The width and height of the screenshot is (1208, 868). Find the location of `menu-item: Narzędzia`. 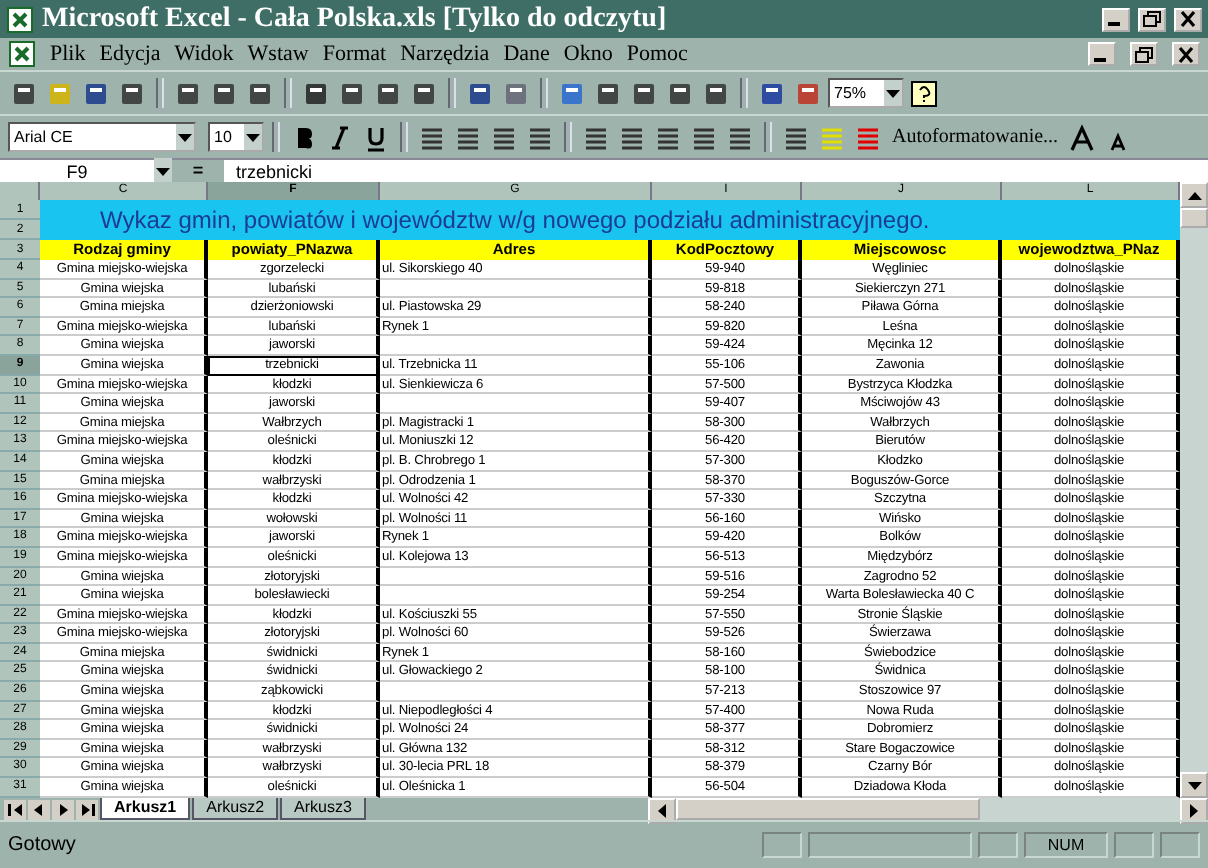

menu-item: Narzędzia is located at coordinates (445, 54).